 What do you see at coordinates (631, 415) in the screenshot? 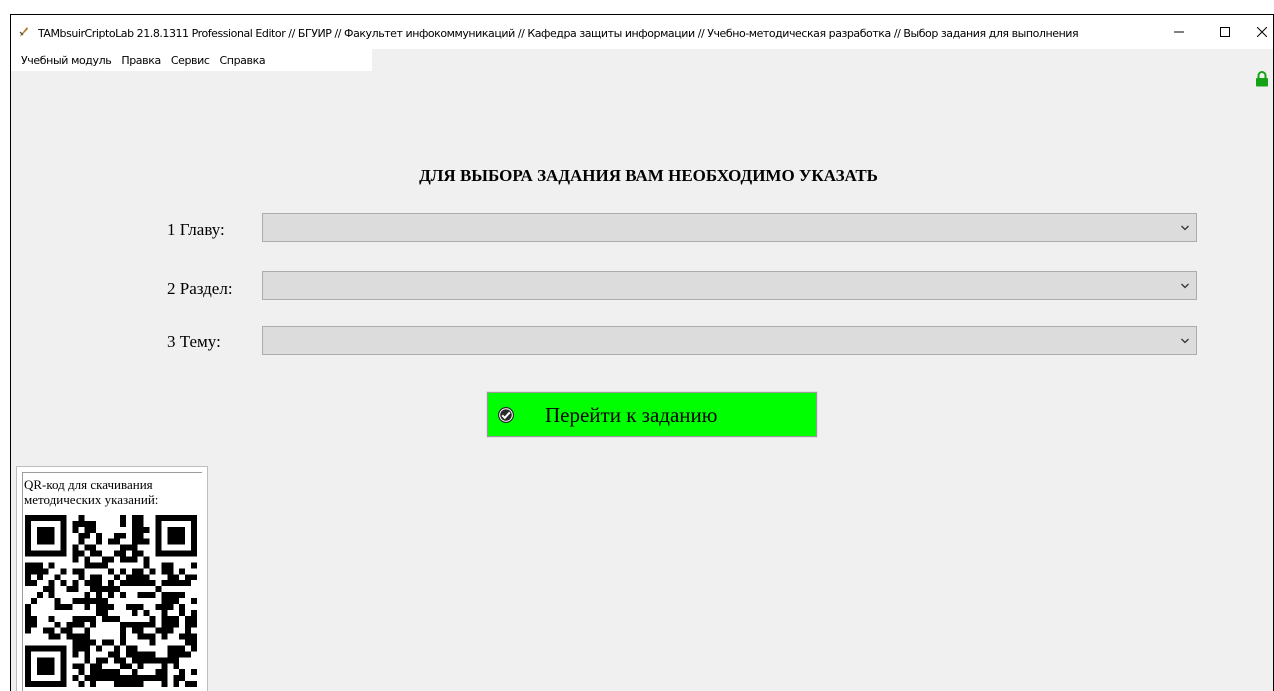
I see `go-to-task-label: Перейти к заданию` at bounding box center [631, 415].